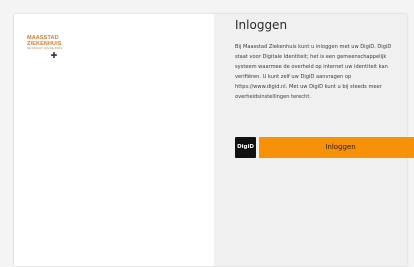  What do you see at coordinates (54, 55) in the screenshot?
I see `cross-icon: ✚` at bounding box center [54, 55].